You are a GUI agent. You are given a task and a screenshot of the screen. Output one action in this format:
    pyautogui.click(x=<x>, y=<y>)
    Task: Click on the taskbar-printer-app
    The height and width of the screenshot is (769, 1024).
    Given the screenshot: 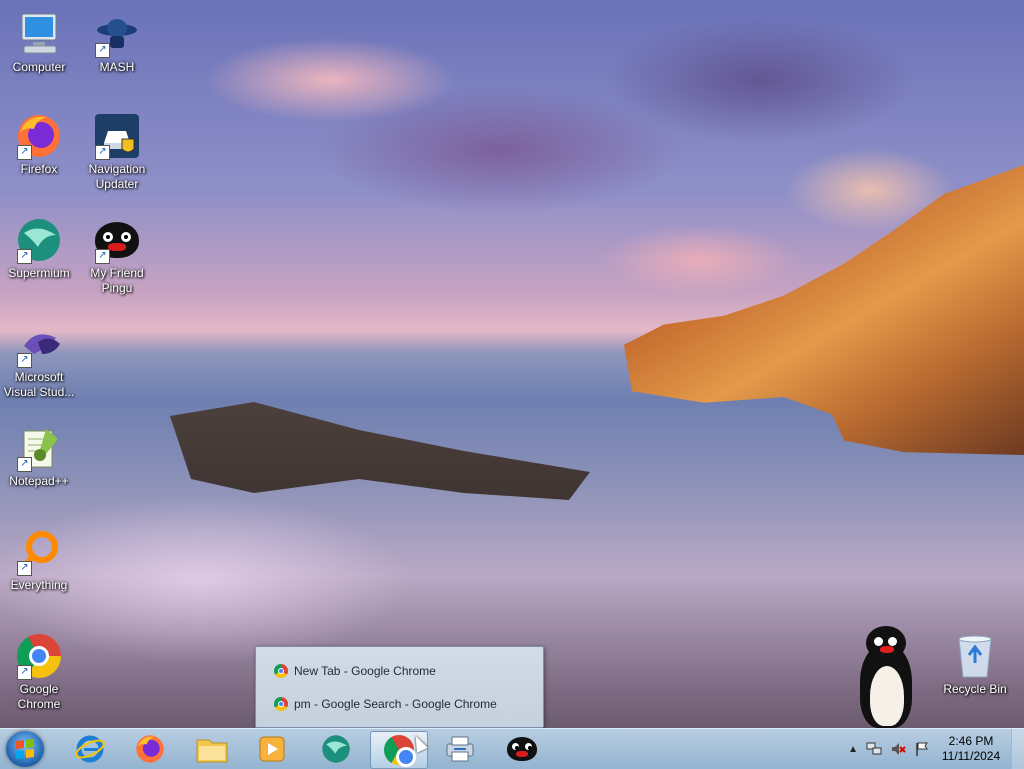 What is the action you would take?
    pyautogui.click(x=460, y=749)
    